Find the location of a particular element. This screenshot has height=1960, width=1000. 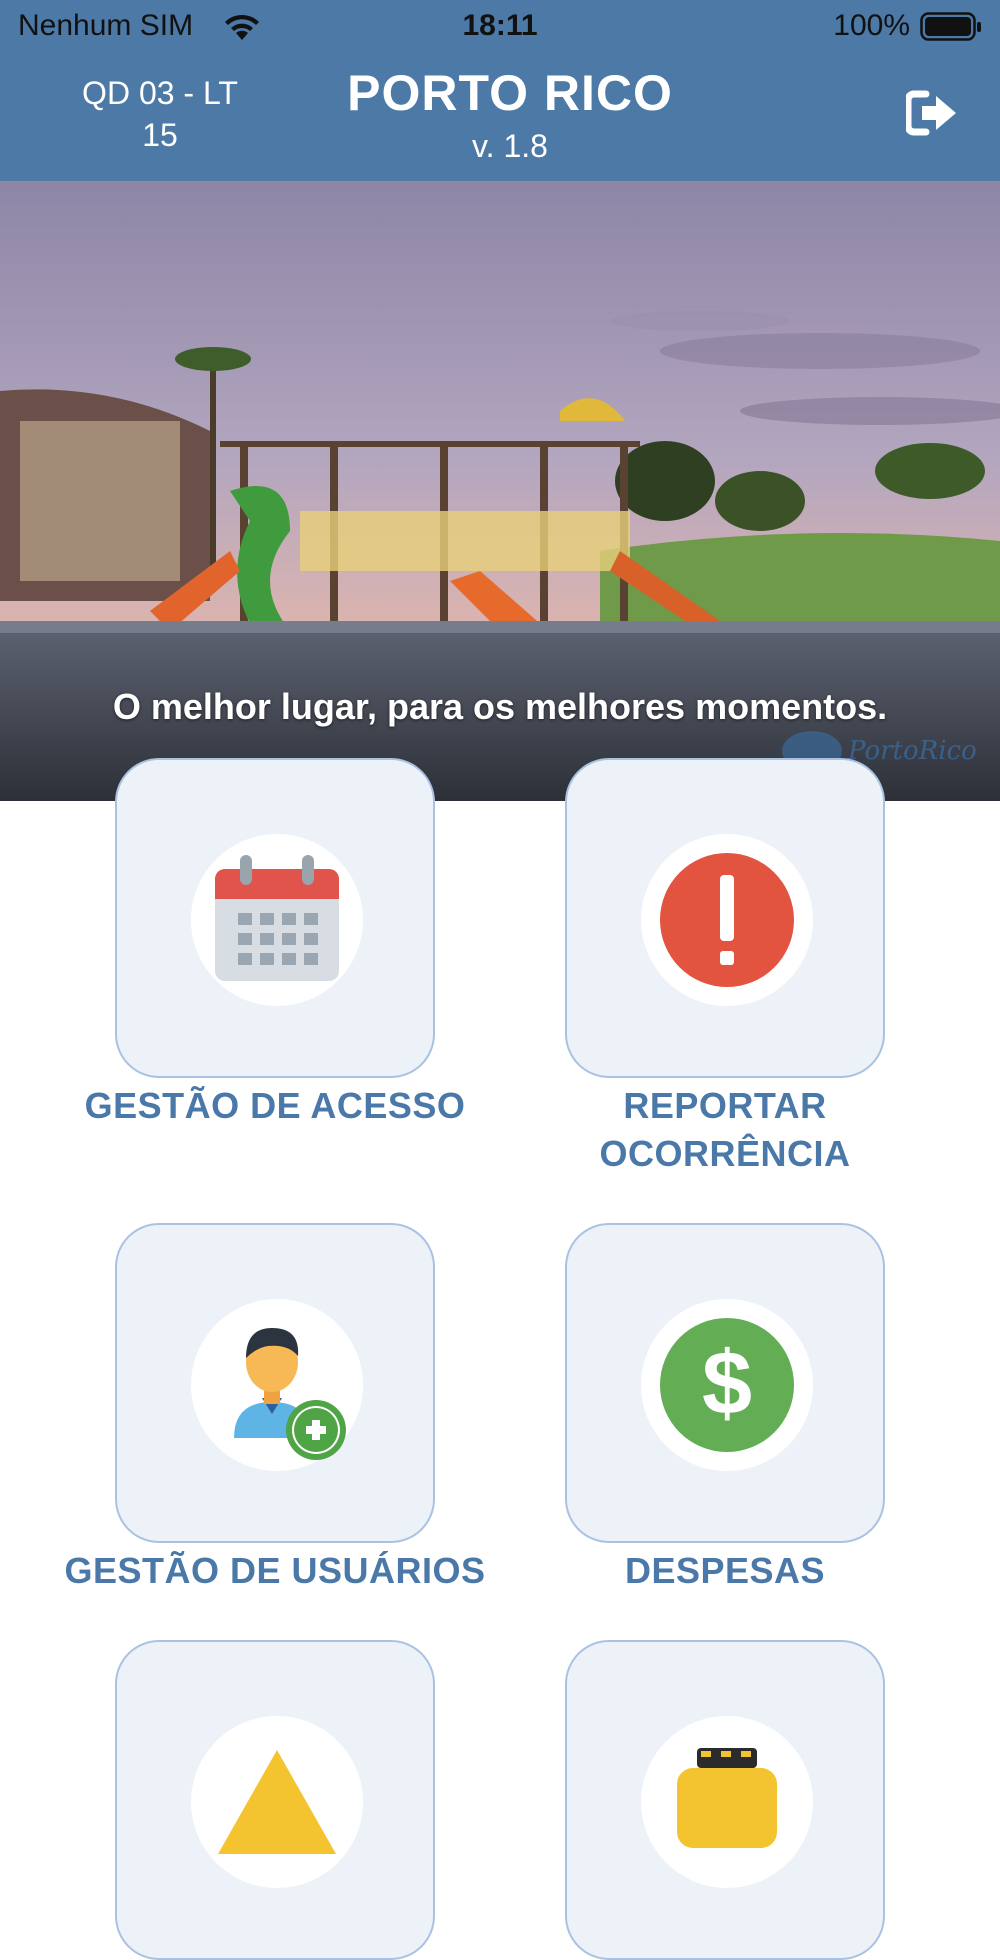

warning-icon is located at coordinates (277, 1802).